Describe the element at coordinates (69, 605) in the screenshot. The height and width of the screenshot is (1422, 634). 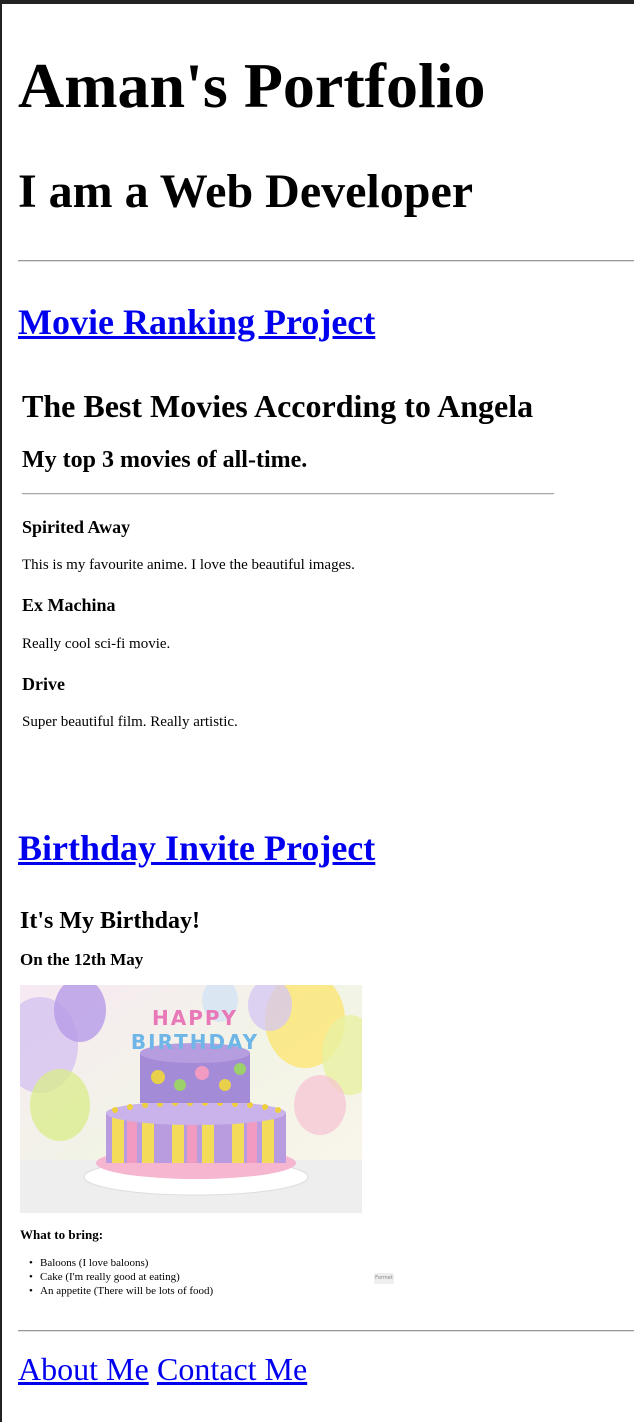
I see `movie-name: Ex Machina` at that location.